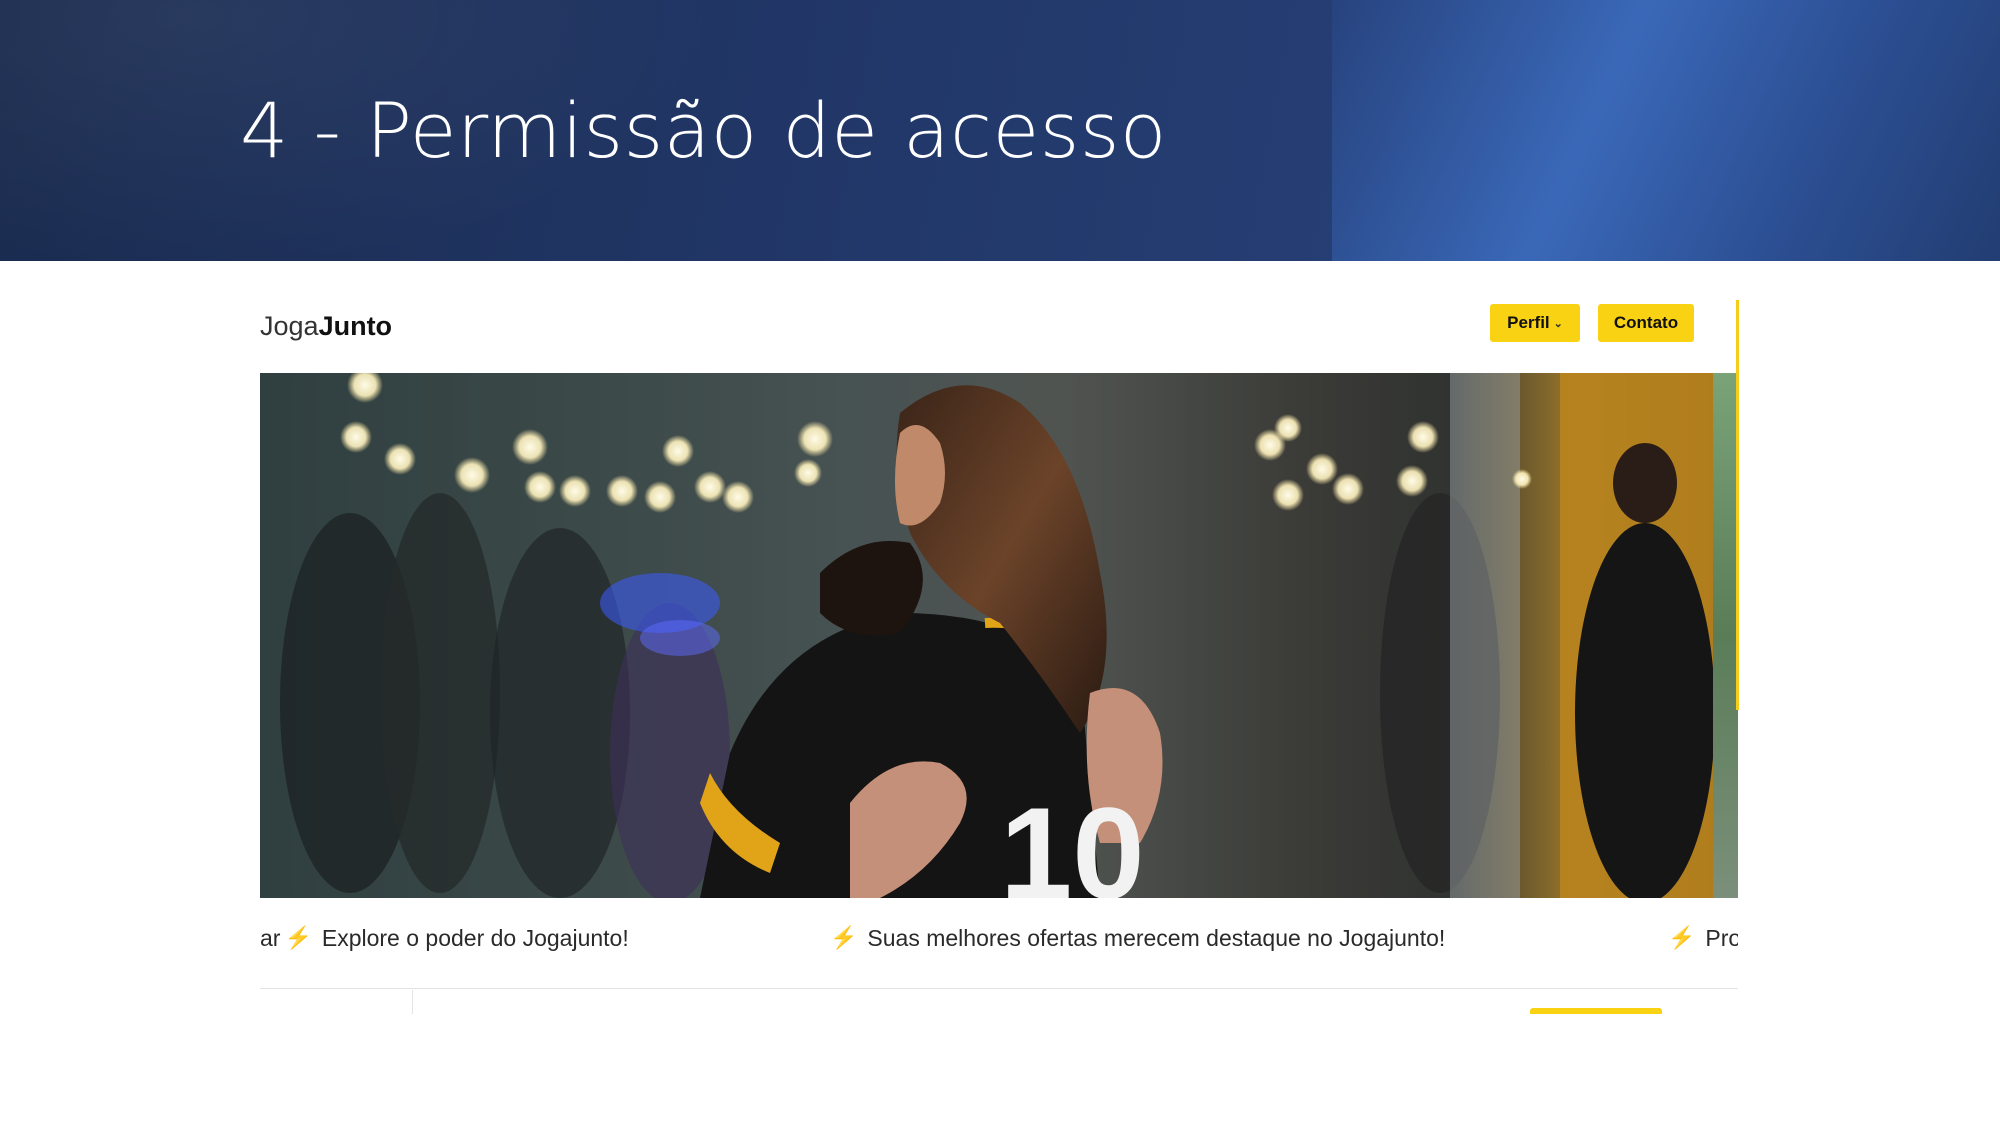 This screenshot has width=2000, height=1125. I want to click on scrollbar-indicator, so click(1737, 505).